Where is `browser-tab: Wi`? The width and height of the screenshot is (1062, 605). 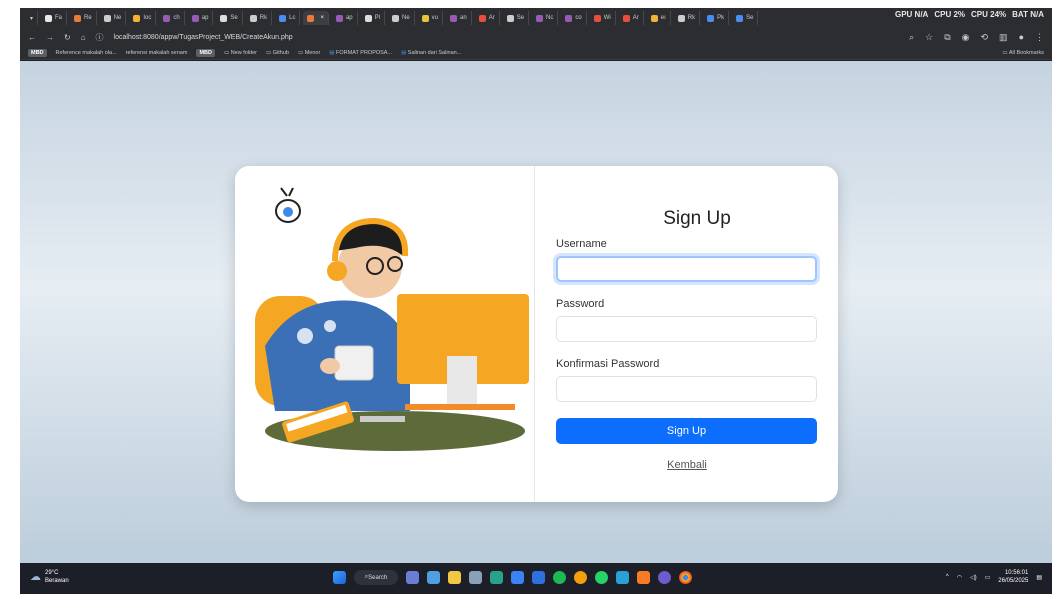
browser-tab: Wi is located at coordinates (603, 18).